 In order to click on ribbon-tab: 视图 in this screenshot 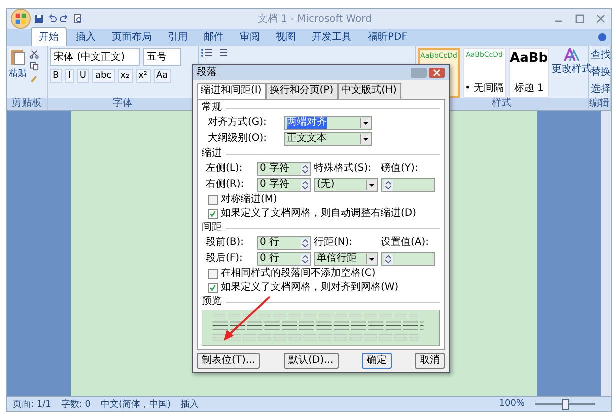, I will do `click(286, 37)`.